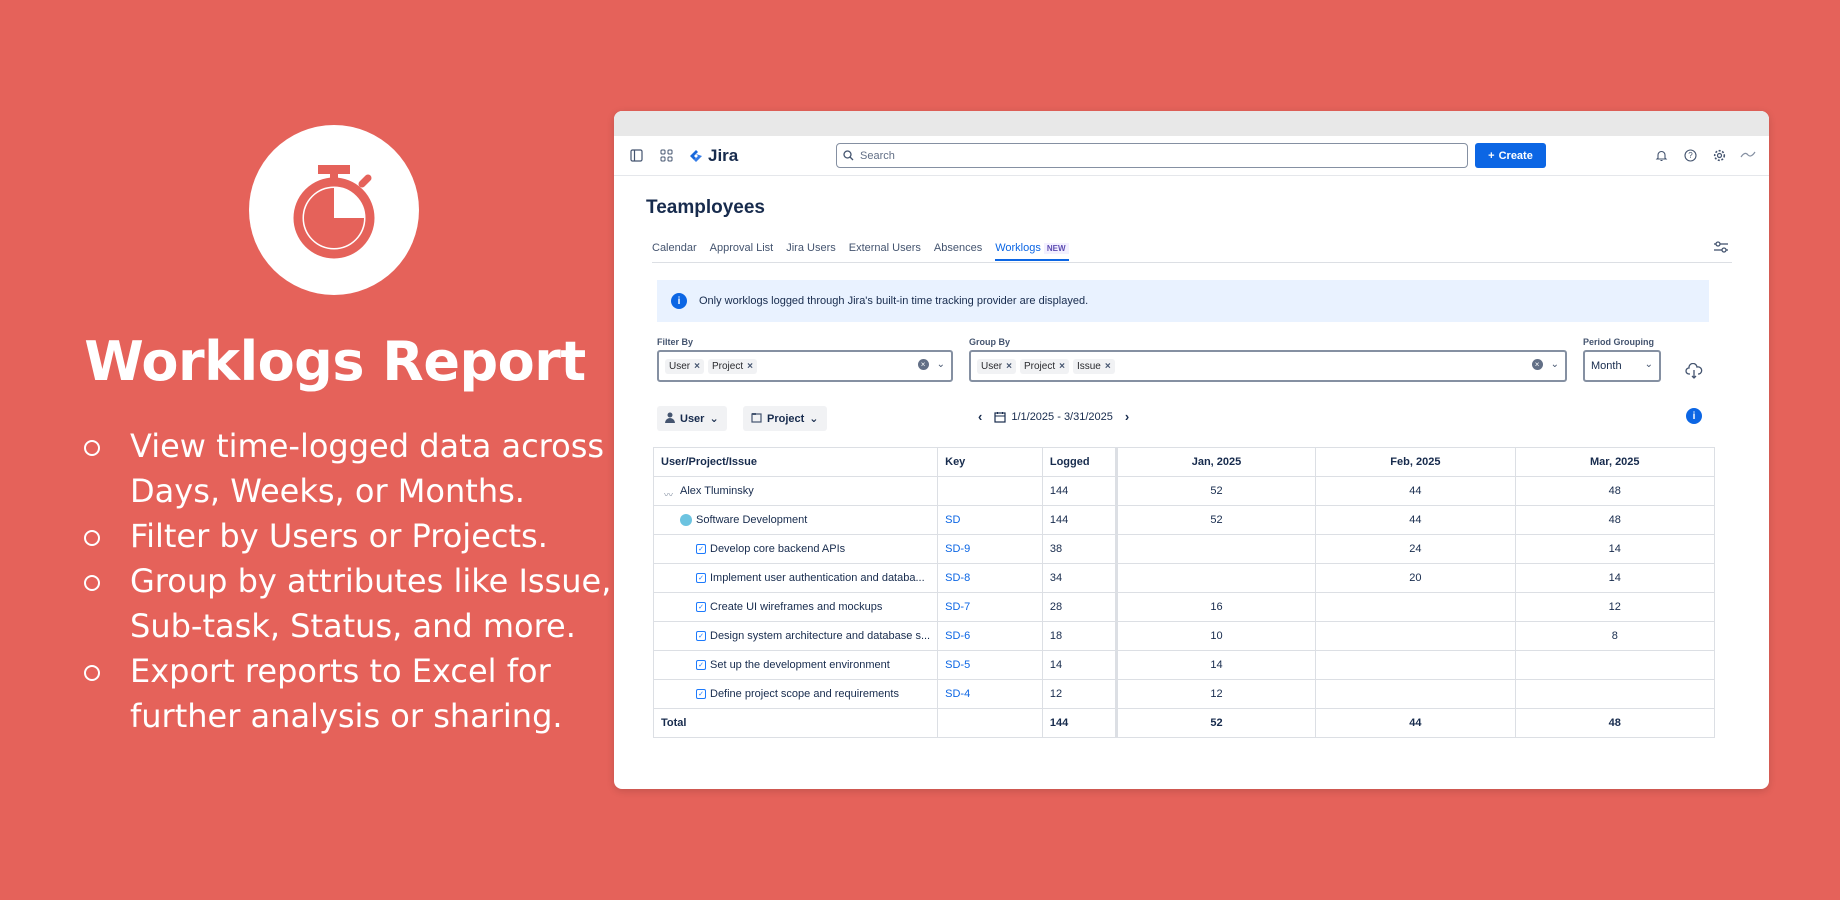 This screenshot has width=1840, height=900. Describe the element at coordinates (742, 251) in the screenshot. I see `tab-approval-list: Approval List` at that location.